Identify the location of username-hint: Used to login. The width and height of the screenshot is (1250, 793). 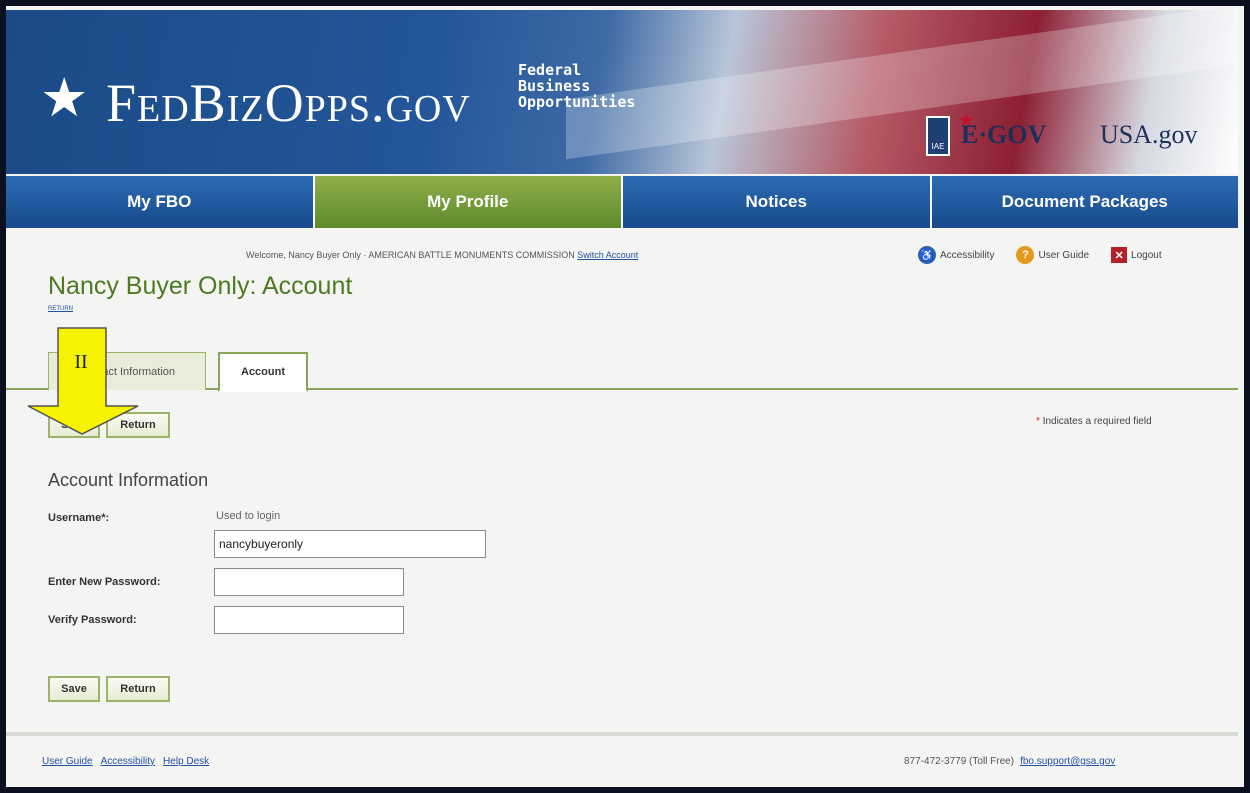
(248, 516).